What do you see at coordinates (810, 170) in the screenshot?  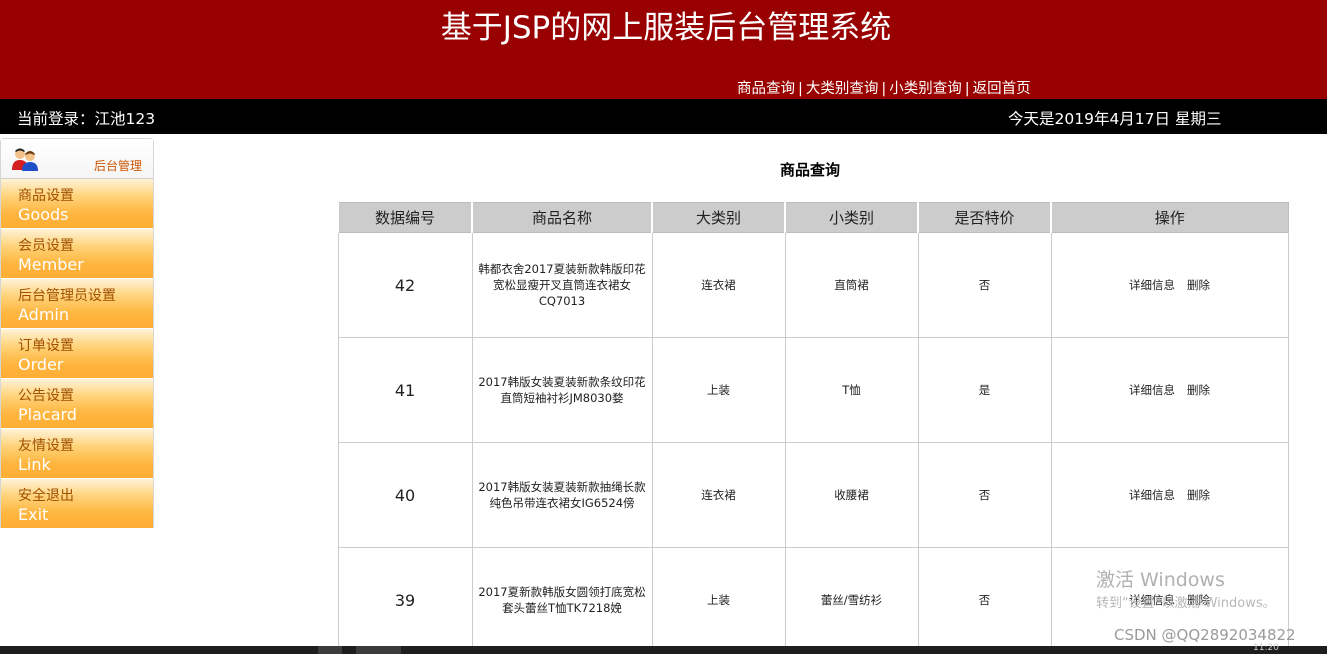 I see `content-title: 商品查询` at bounding box center [810, 170].